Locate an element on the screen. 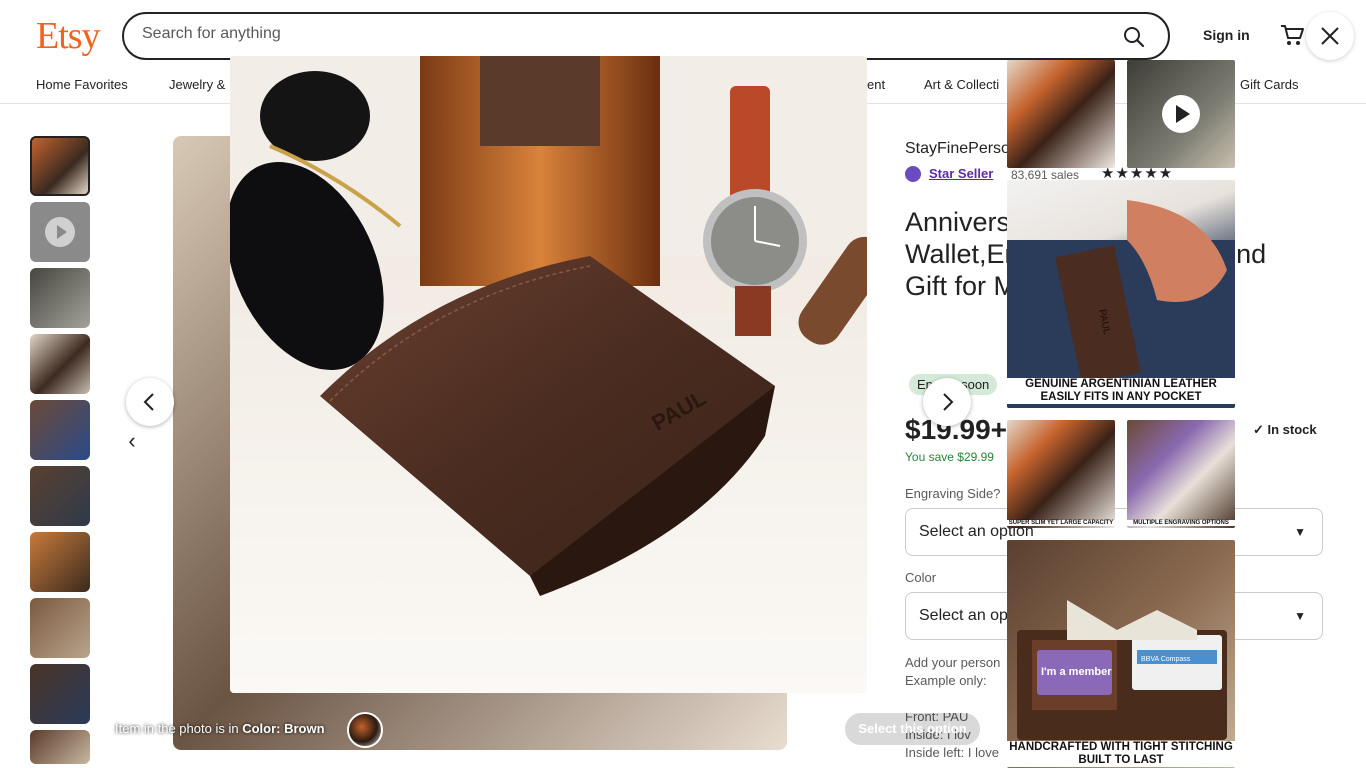 This screenshot has width=1366, height=768. gallery-small-caption: MULTIPLE ENGRAVING OPTIONS is located at coordinates (1181, 523).